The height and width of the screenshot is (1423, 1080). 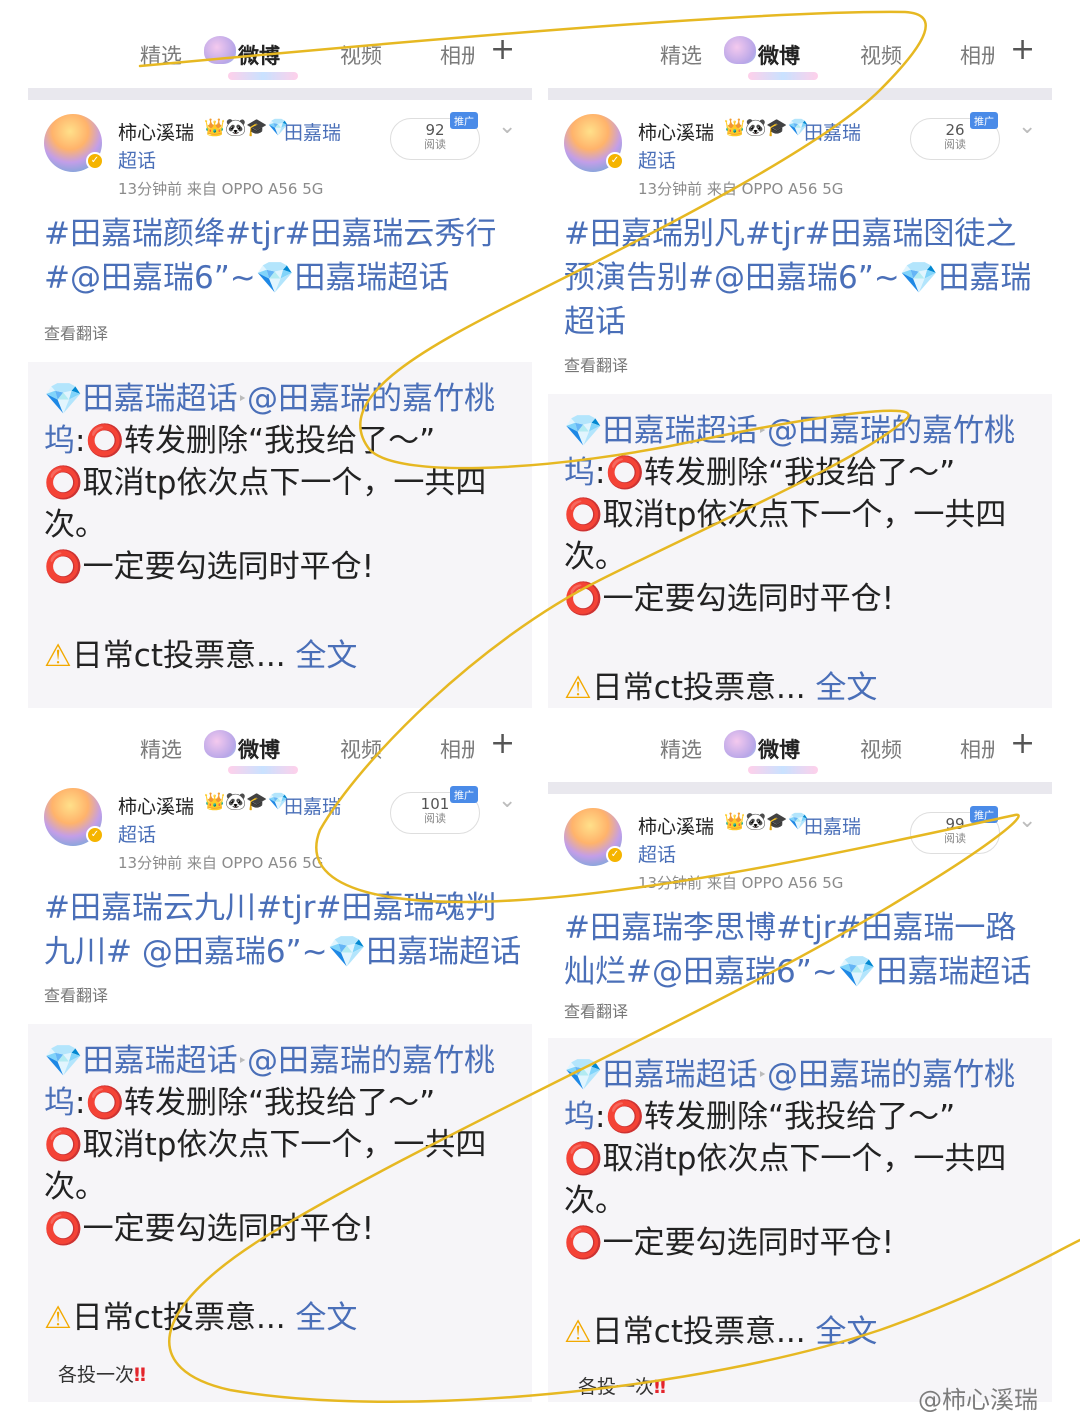 I want to click on watermark: @柿心溪瑞, so click(x=978, y=1400).